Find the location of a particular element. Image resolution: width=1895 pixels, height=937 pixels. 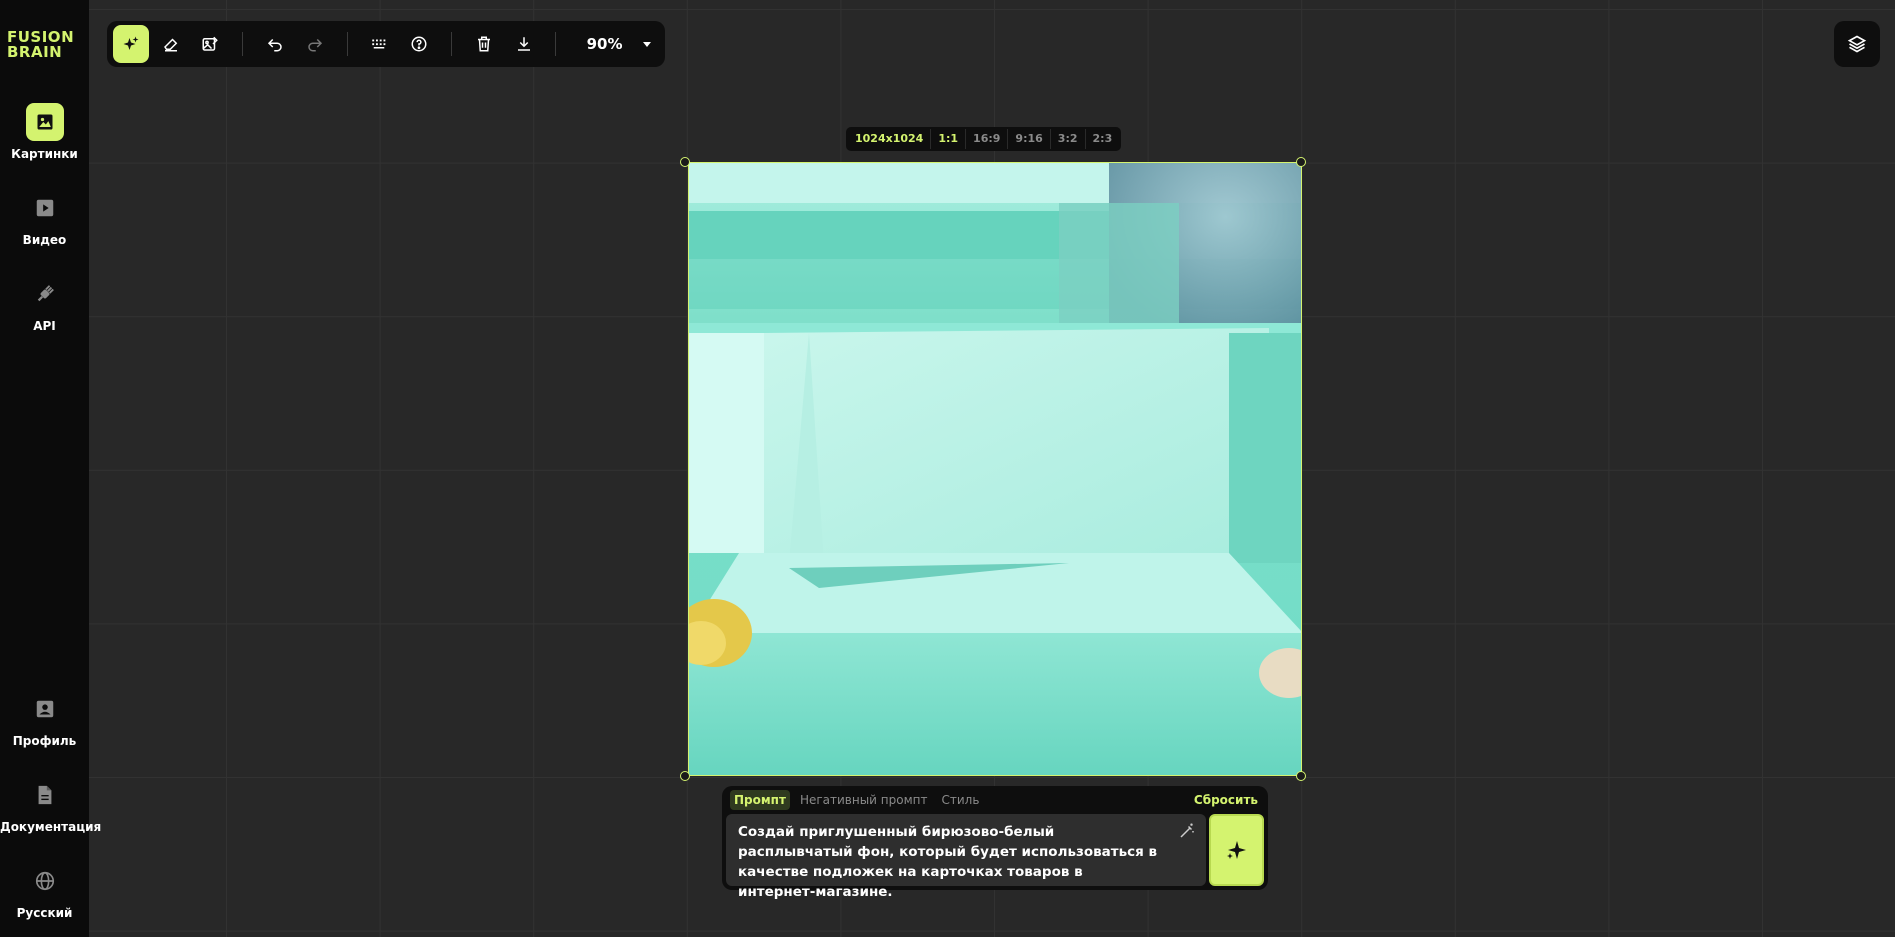

nav-item-profile: Профиль is located at coordinates (44, 719).